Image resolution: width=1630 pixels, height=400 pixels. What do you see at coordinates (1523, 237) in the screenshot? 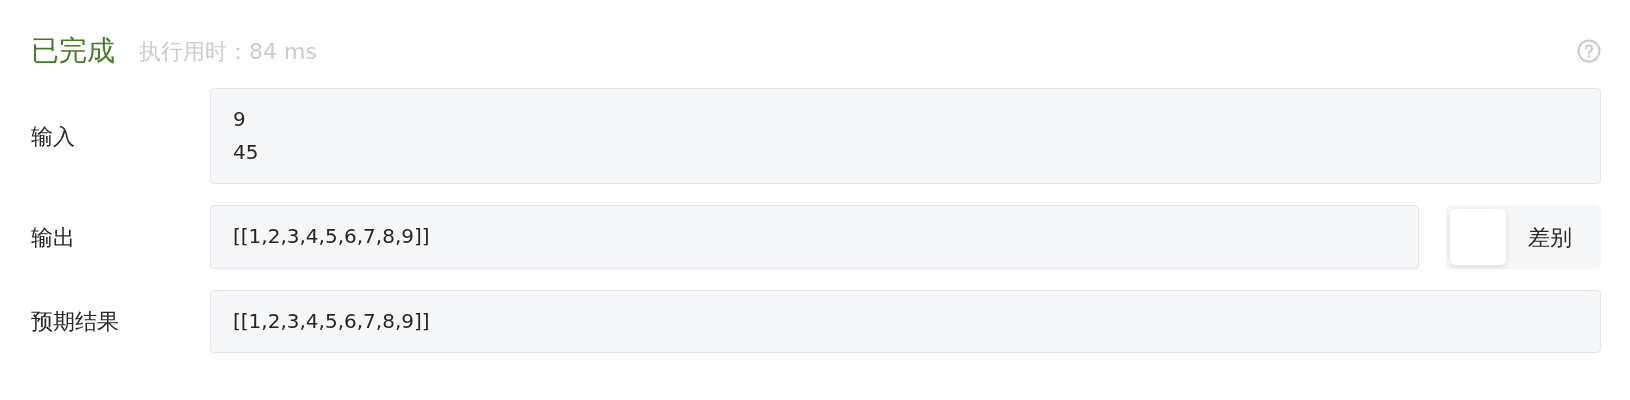
I see `diff-toggle: 差别` at bounding box center [1523, 237].